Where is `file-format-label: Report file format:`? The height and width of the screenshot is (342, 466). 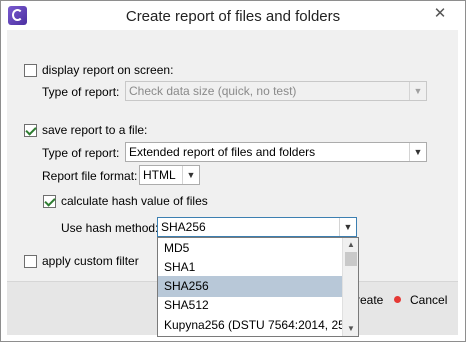 file-format-label: Report file format: is located at coordinates (90, 176).